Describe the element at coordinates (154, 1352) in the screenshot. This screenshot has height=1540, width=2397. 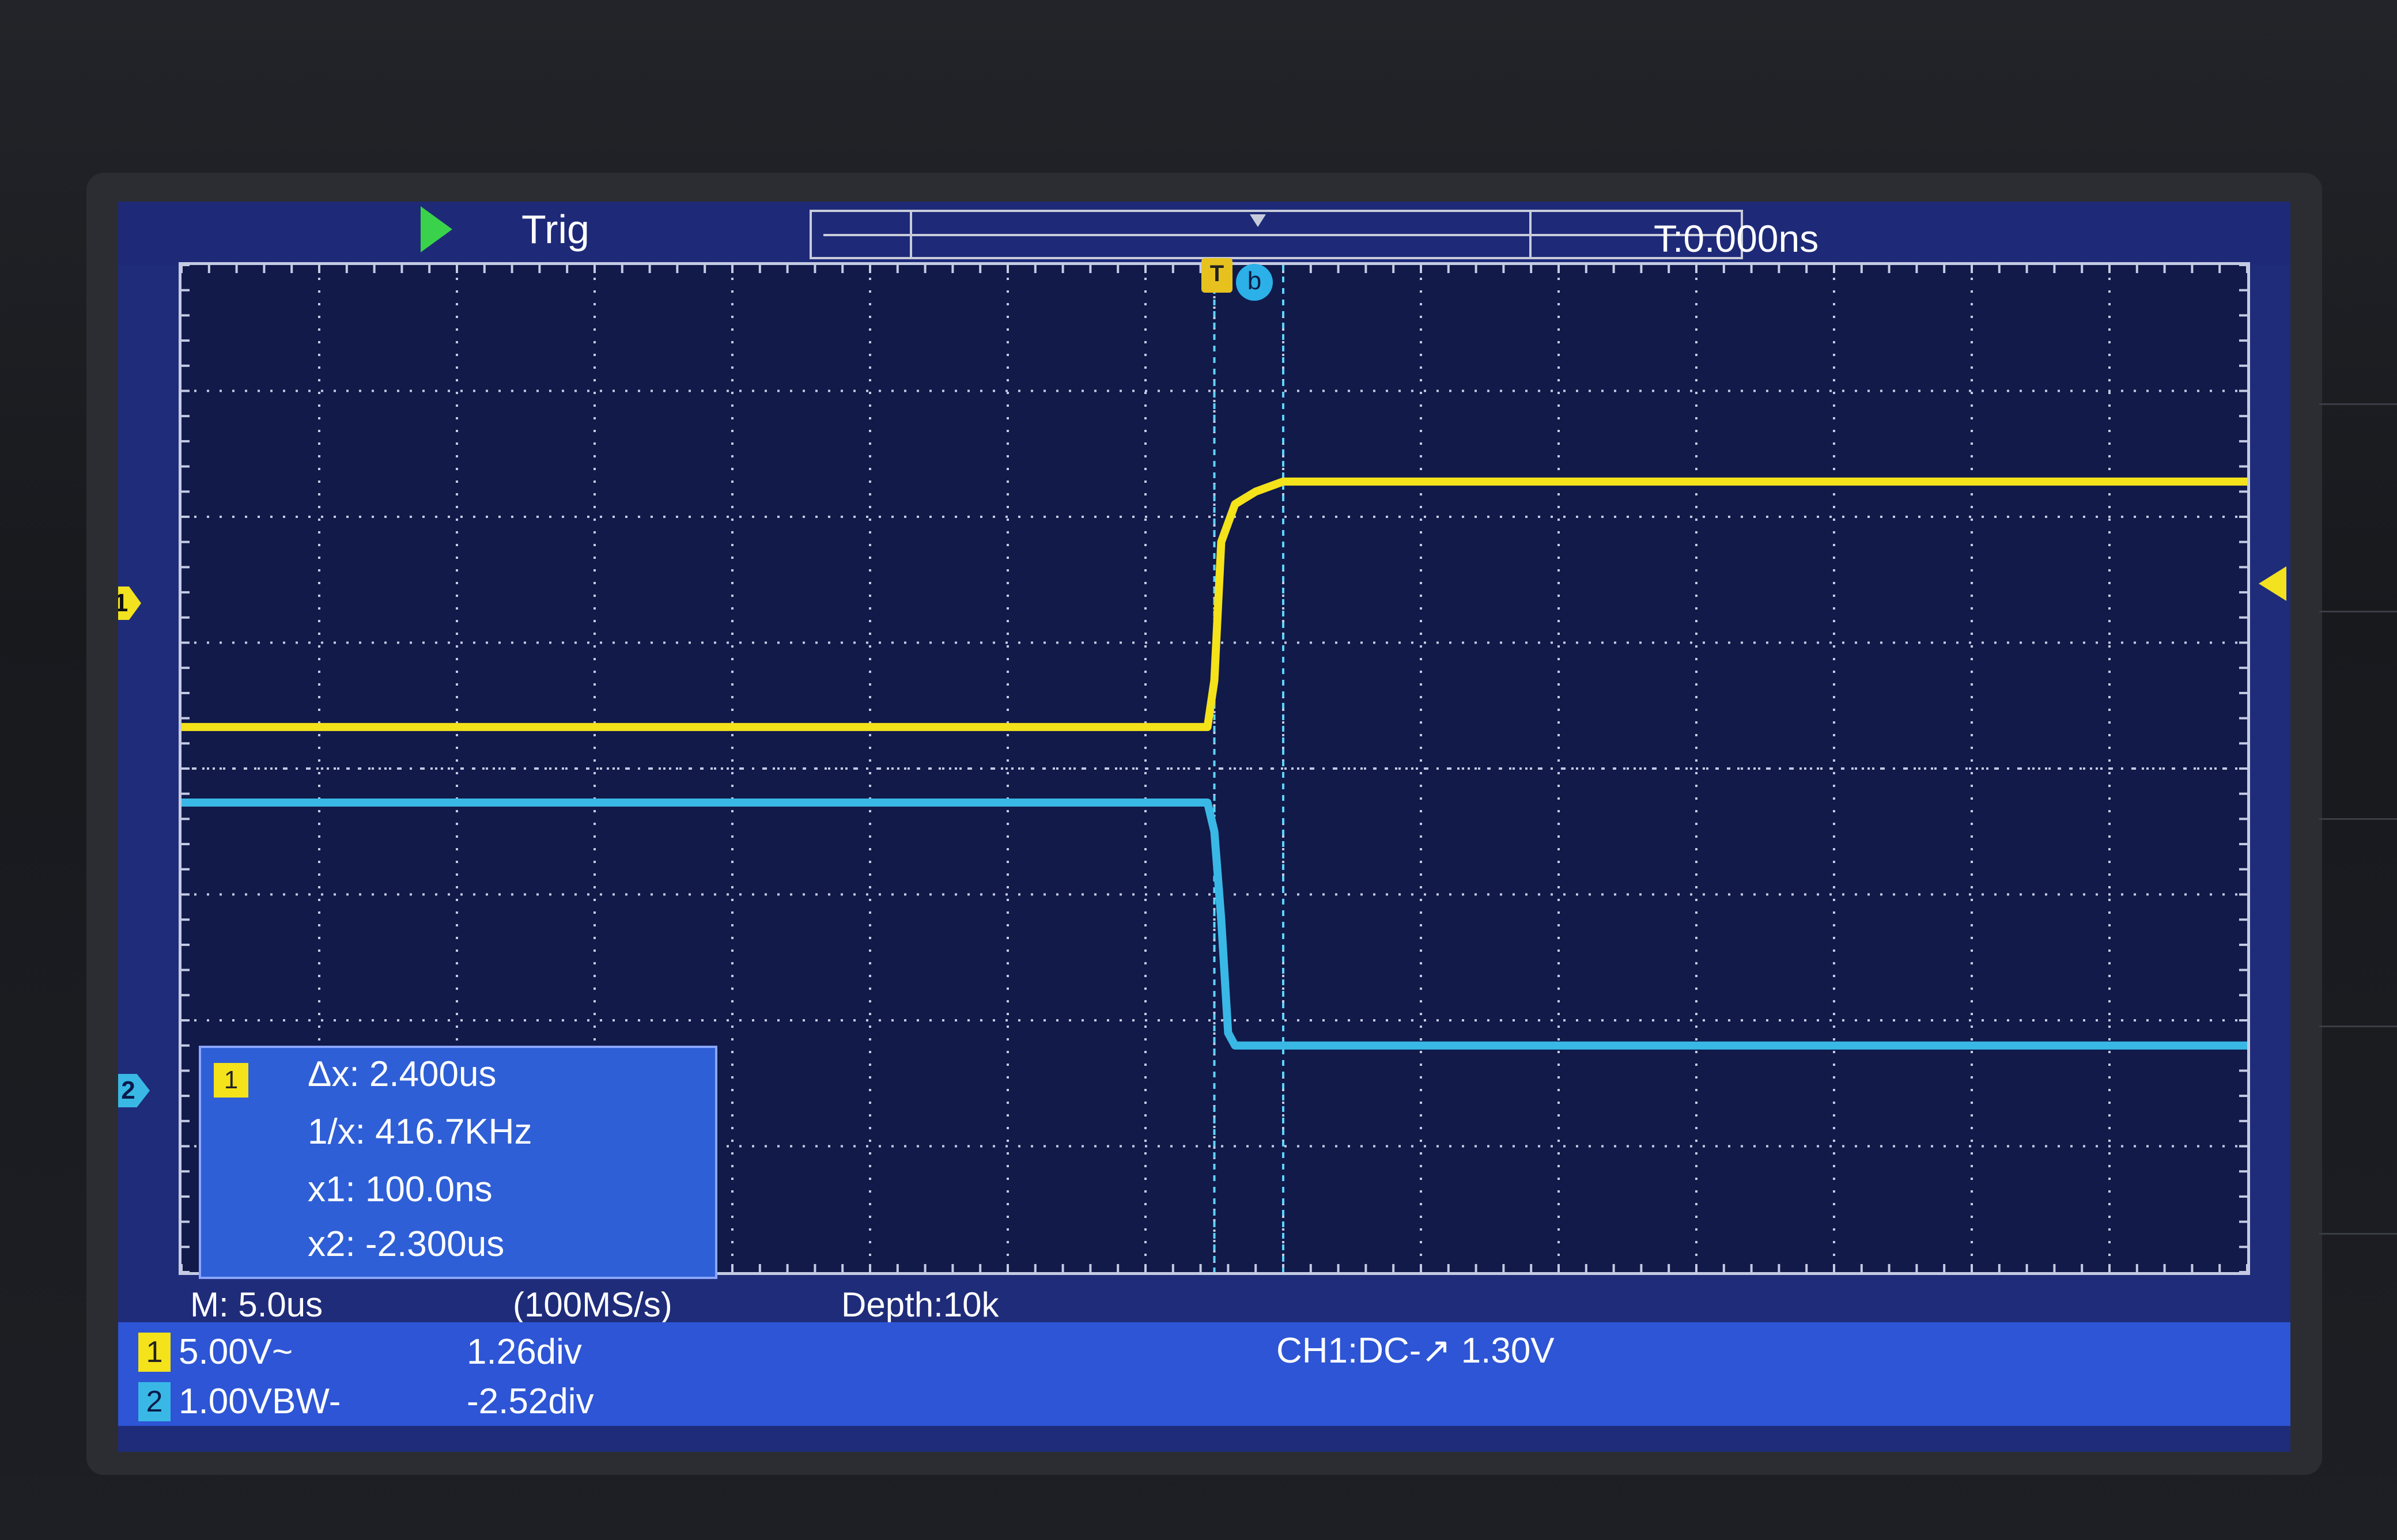
I see `ch1-badge: 1` at that location.